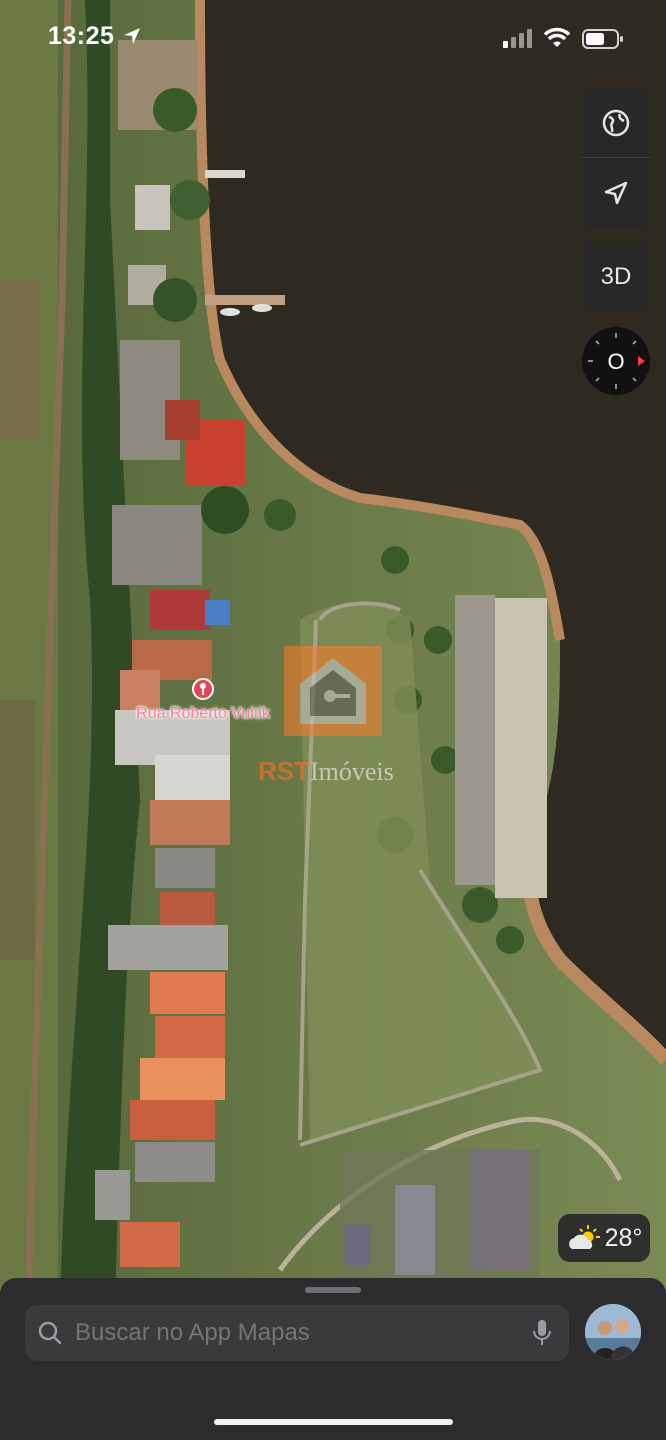  I want to click on bottom-sheet, so click(333, 1359).